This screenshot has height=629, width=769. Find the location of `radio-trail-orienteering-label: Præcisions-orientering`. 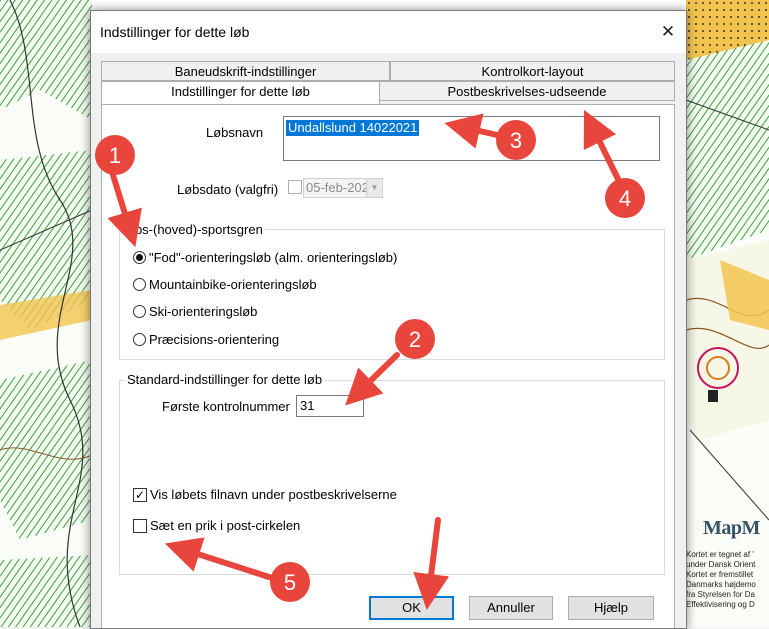

radio-trail-orienteering-label: Præcisions-orientering is located at coordinates (214, 339).